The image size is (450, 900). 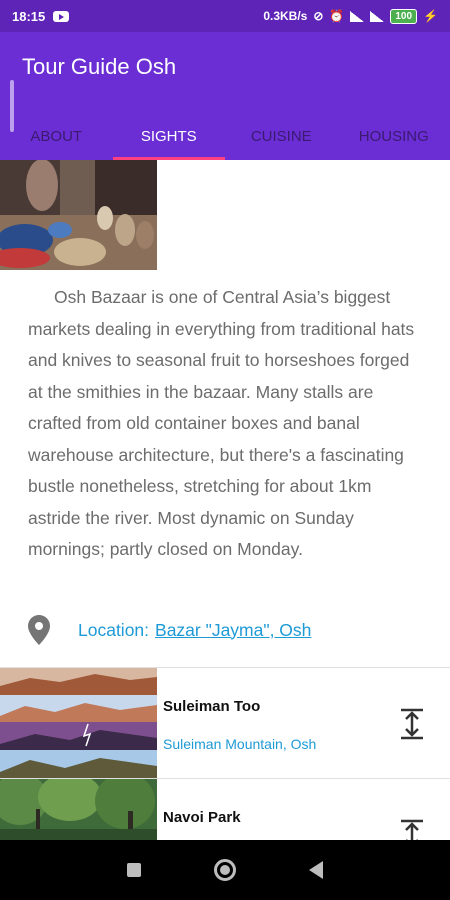 I want to click on navoi-park-thumbnail, so click(x=78, y=809).